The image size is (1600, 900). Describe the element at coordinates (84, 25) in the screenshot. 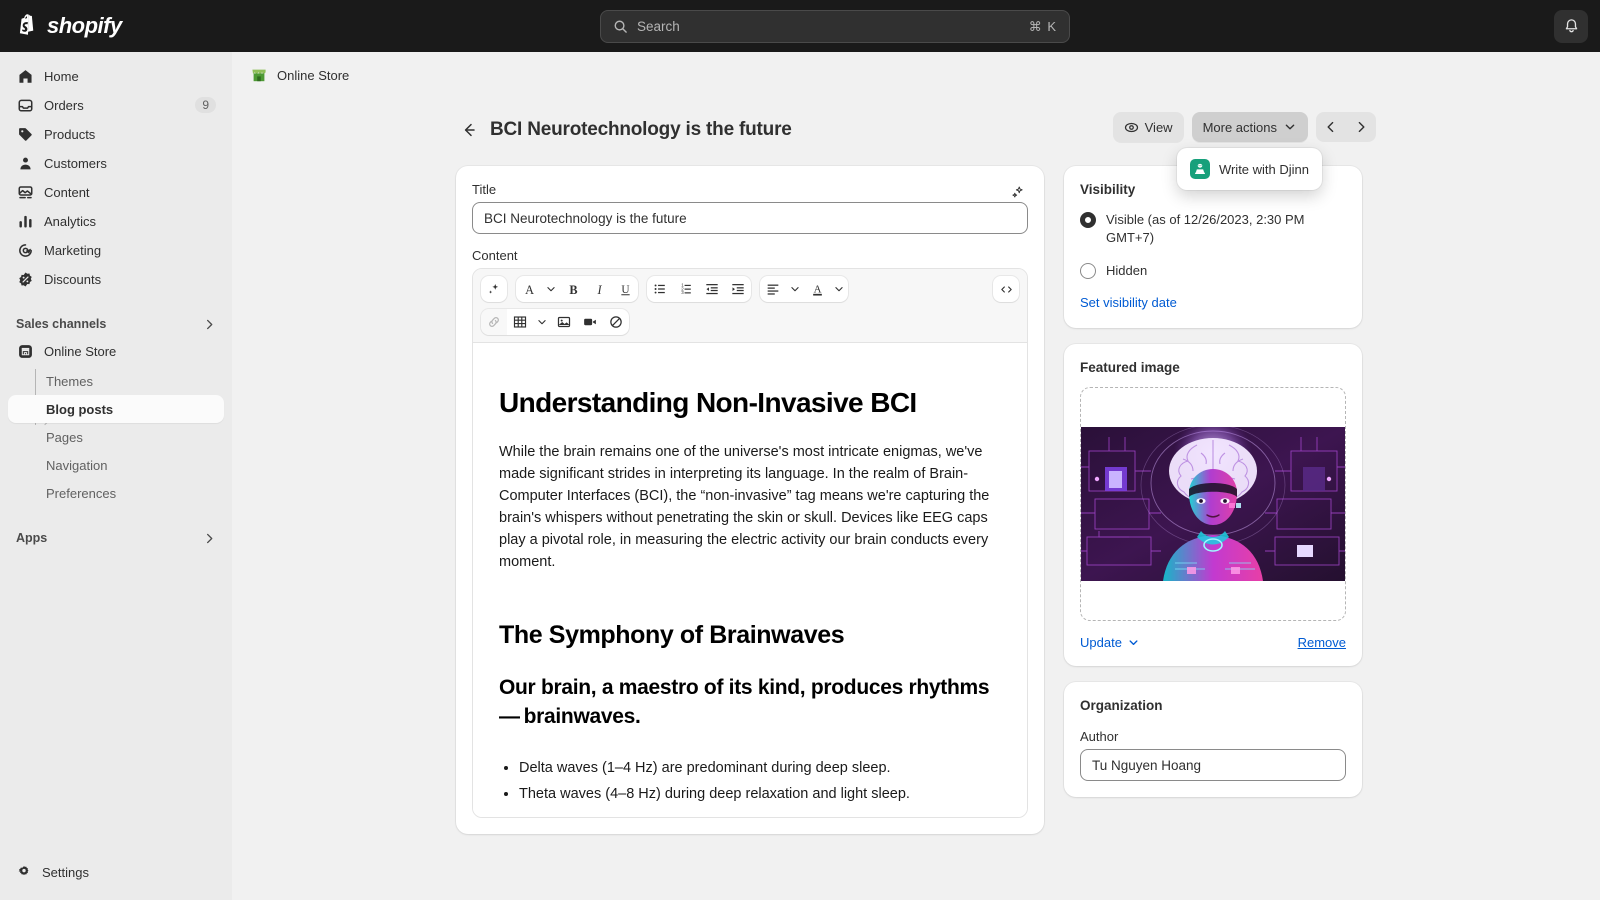

I see `shopify-wordmark: shopify` at that location.